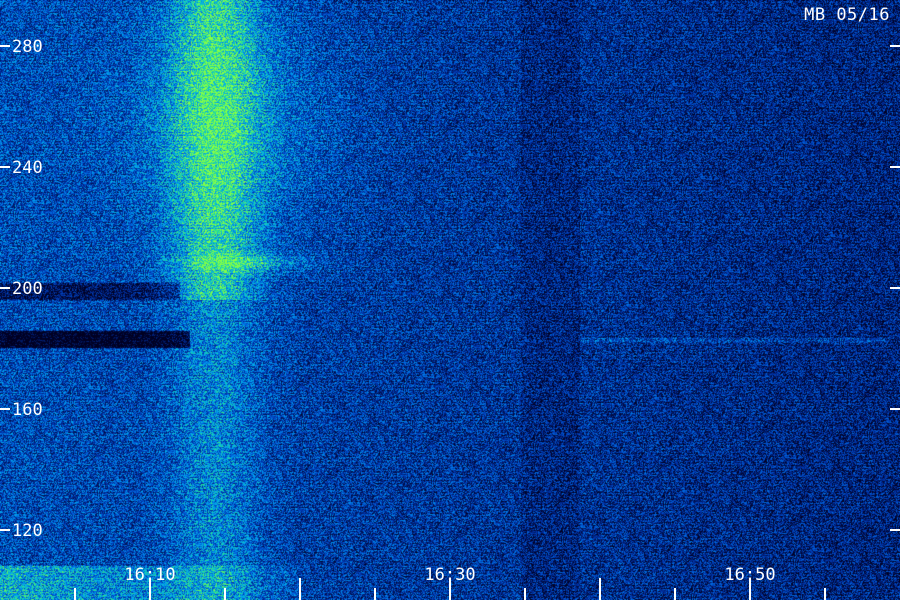 This screenshot has width=900, height=600. I want to click on y-tick-label: 120, so click(27, 531).